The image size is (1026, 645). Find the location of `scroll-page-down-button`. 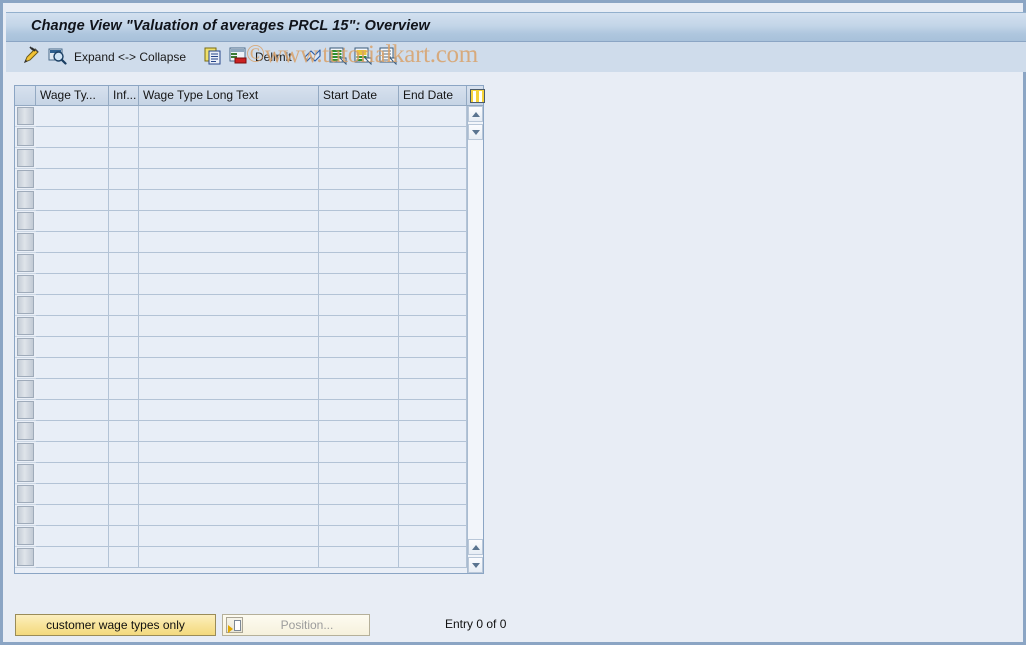

scroll-page-down-button is located at coordinates (475, 132).